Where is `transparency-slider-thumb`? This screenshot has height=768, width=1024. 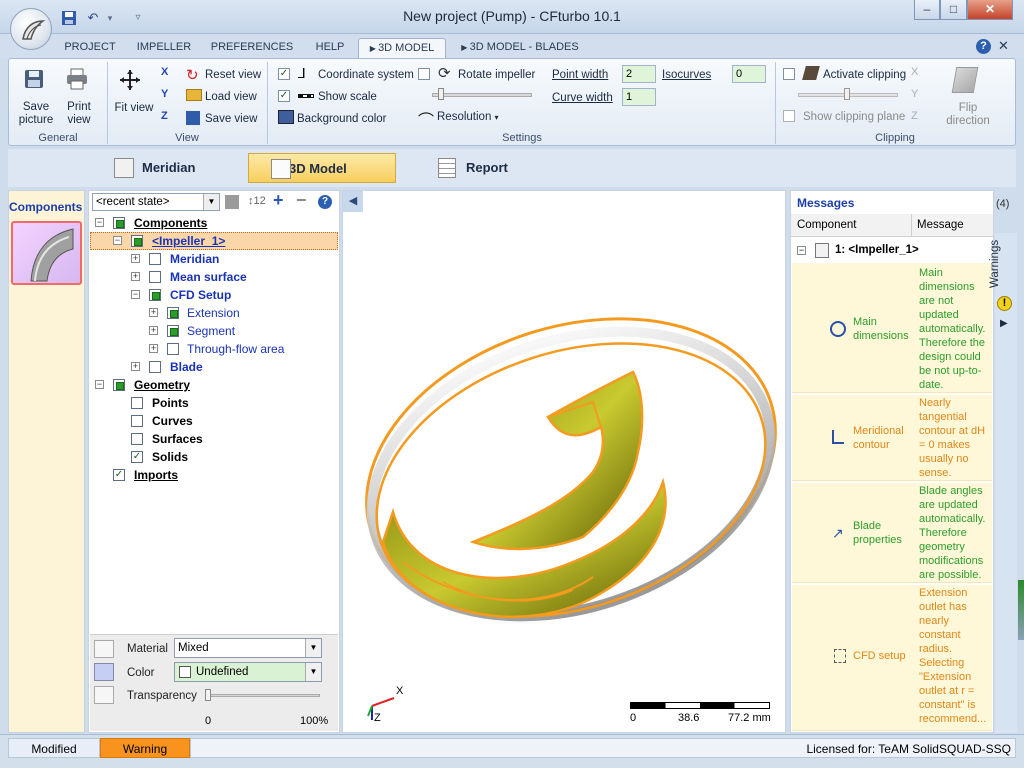 transparency-slider-thumb is located at coordinates (208, 695).